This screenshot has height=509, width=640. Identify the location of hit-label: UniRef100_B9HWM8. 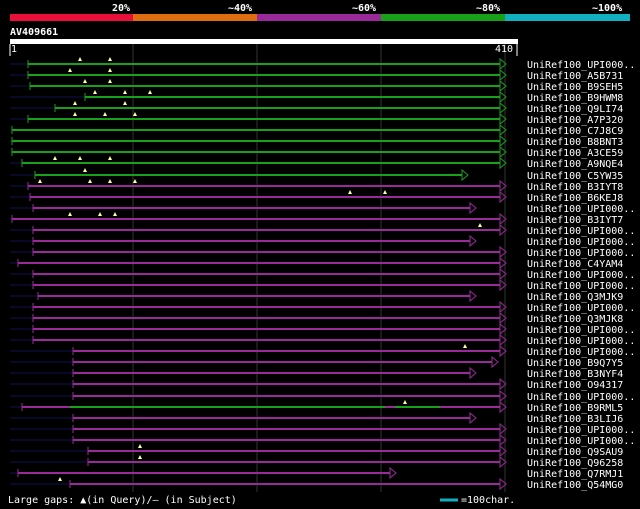
(575, 98).